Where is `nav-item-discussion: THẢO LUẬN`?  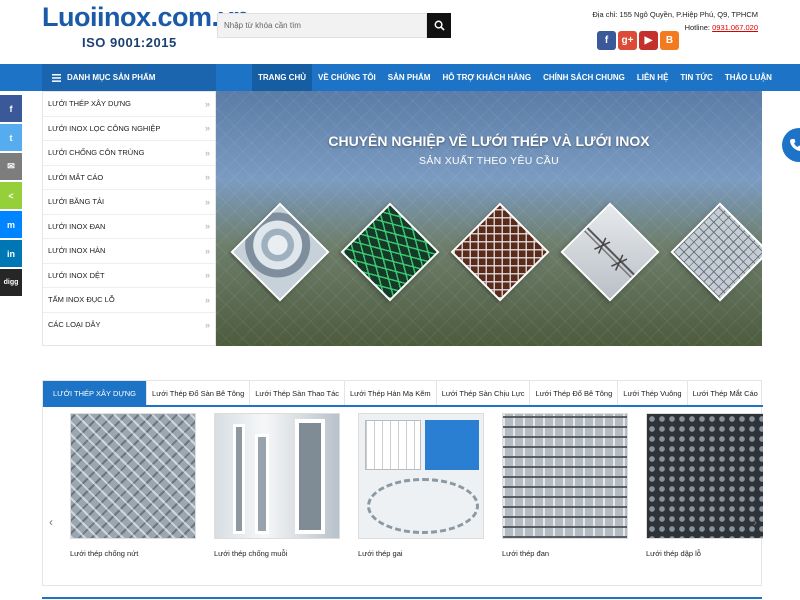
nav-item-discussion: THẢO LUẬN is located at coordinates (748, 77).